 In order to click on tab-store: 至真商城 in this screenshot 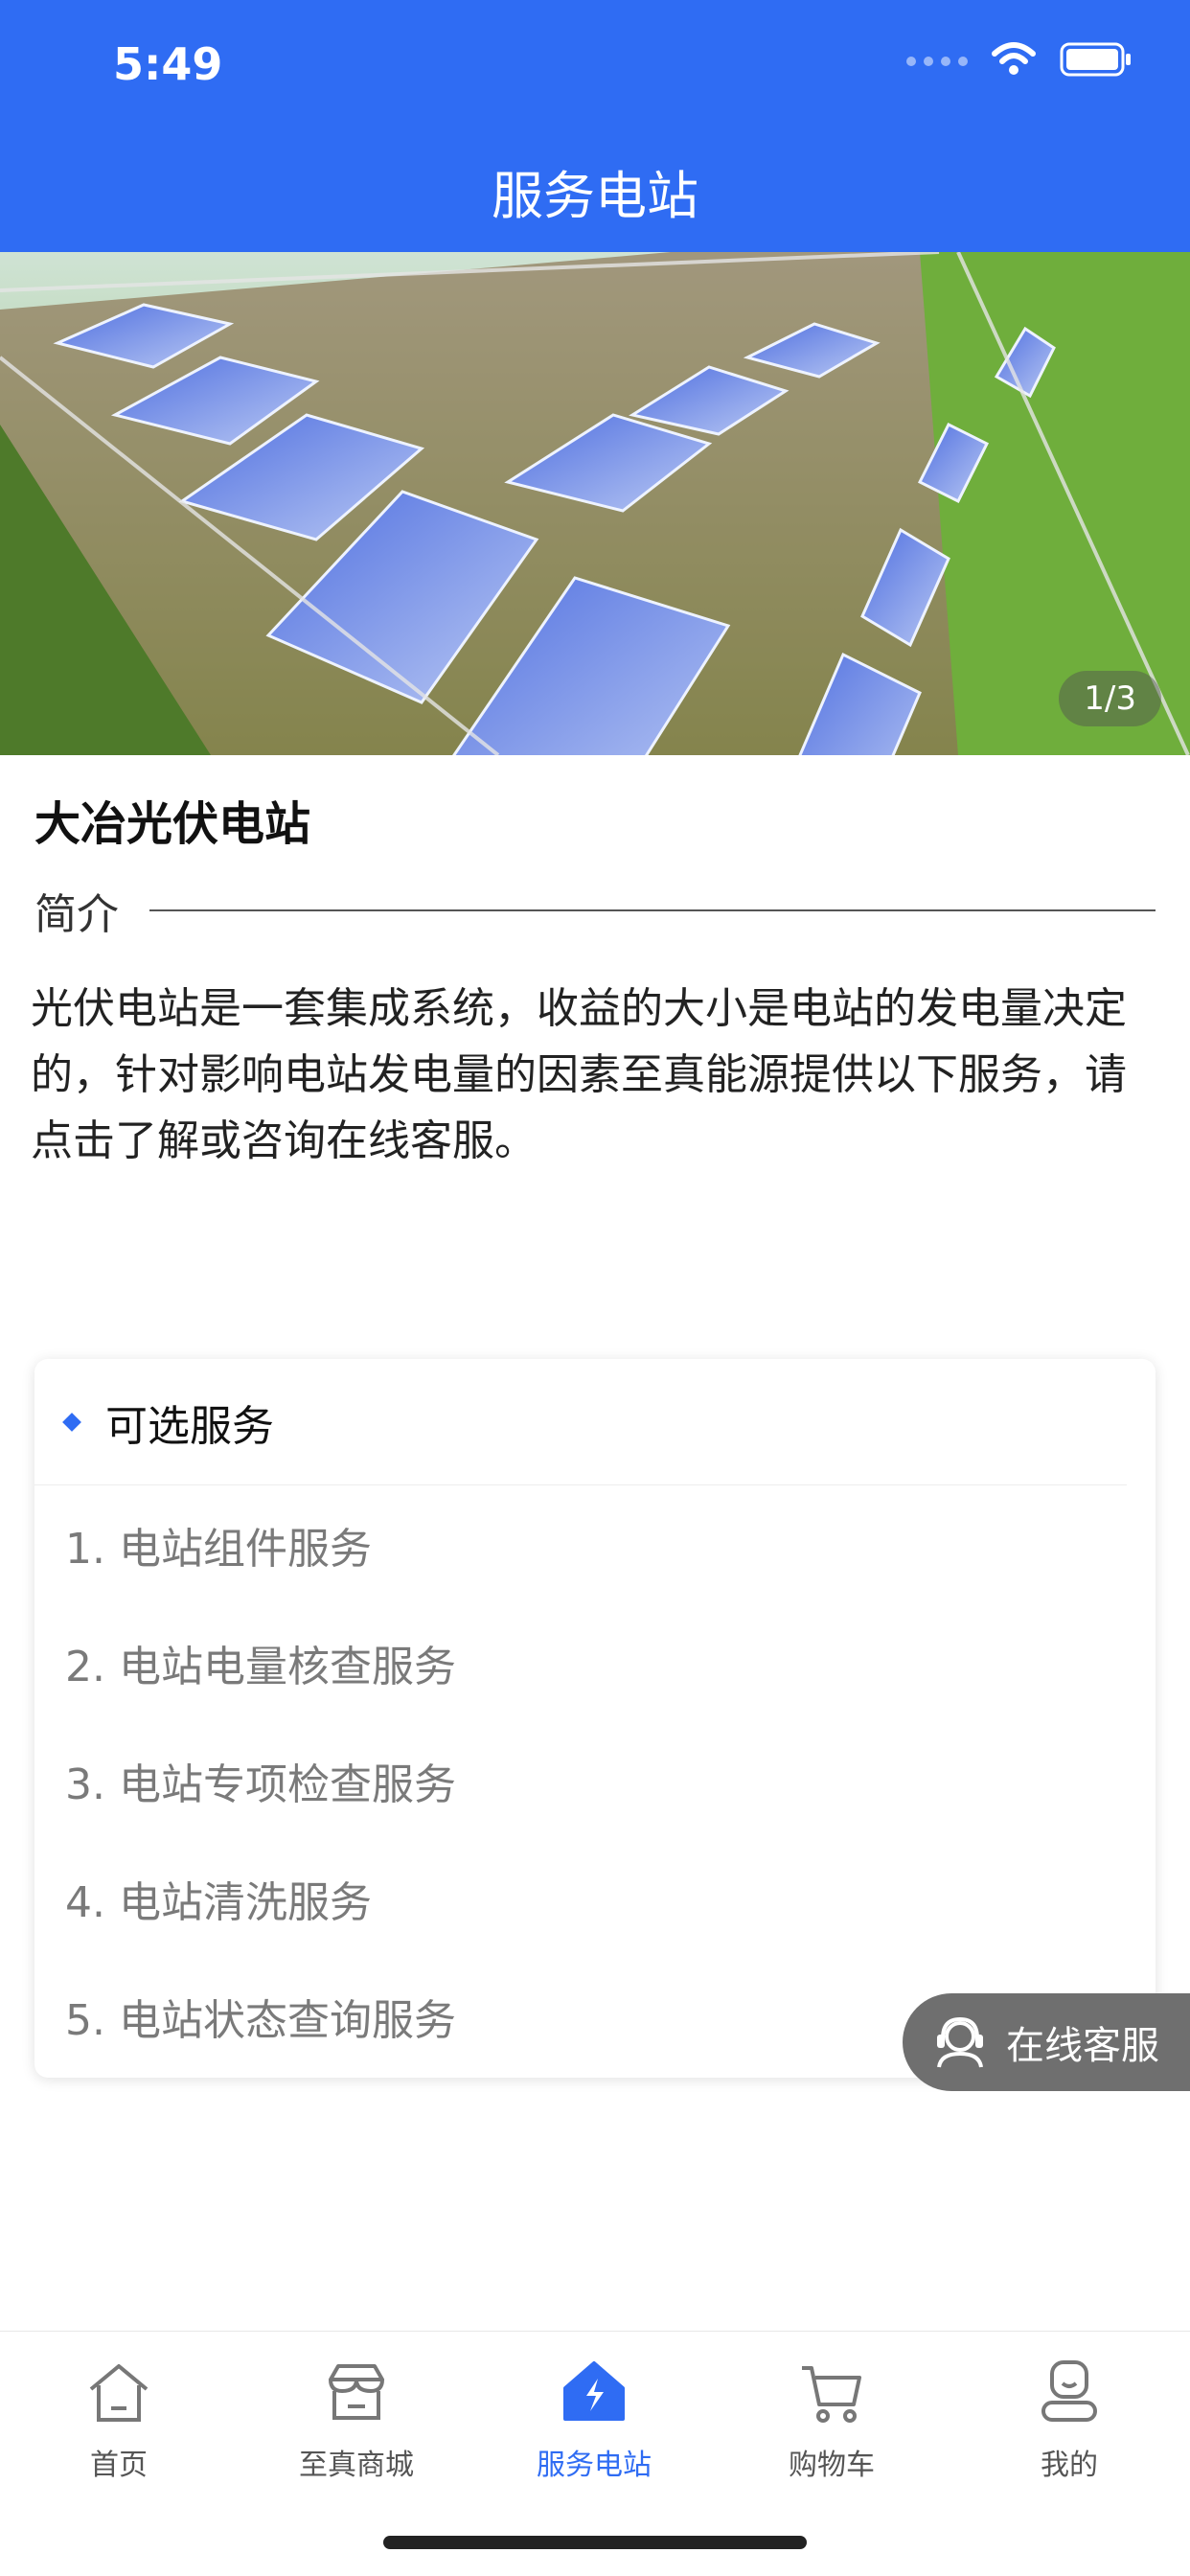, I will do `click(357, 2417)`.